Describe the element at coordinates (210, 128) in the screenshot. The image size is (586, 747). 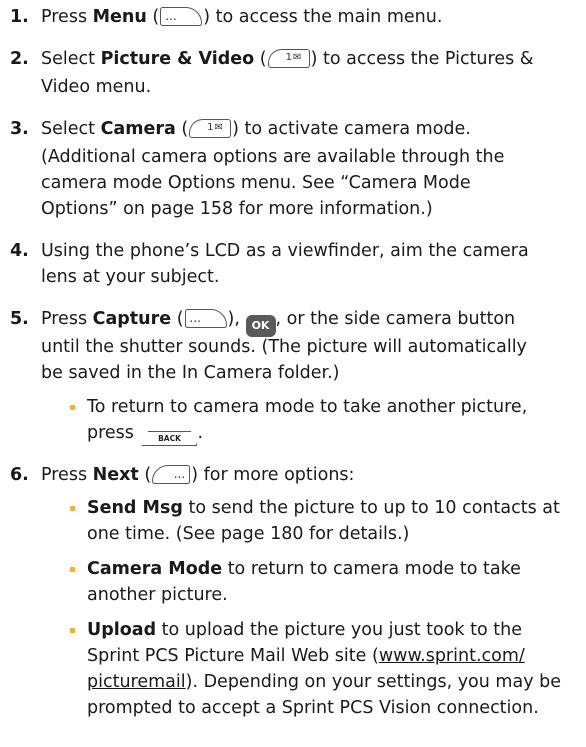
I see `camera-key-icon: 1✉` at that location.